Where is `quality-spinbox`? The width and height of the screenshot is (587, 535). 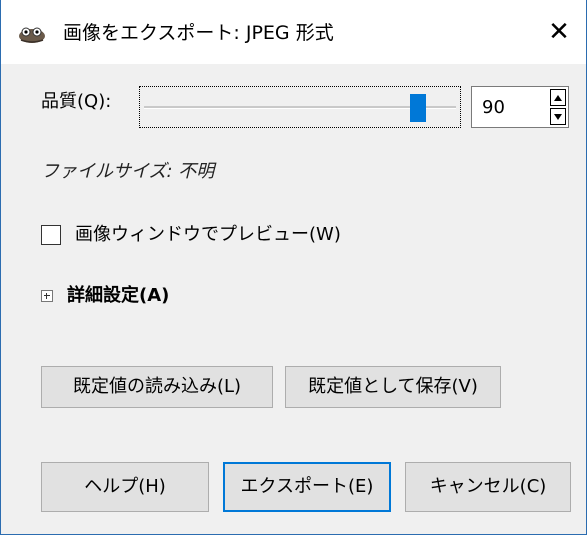 quality-spinbox is located at coordinates (520, 107).